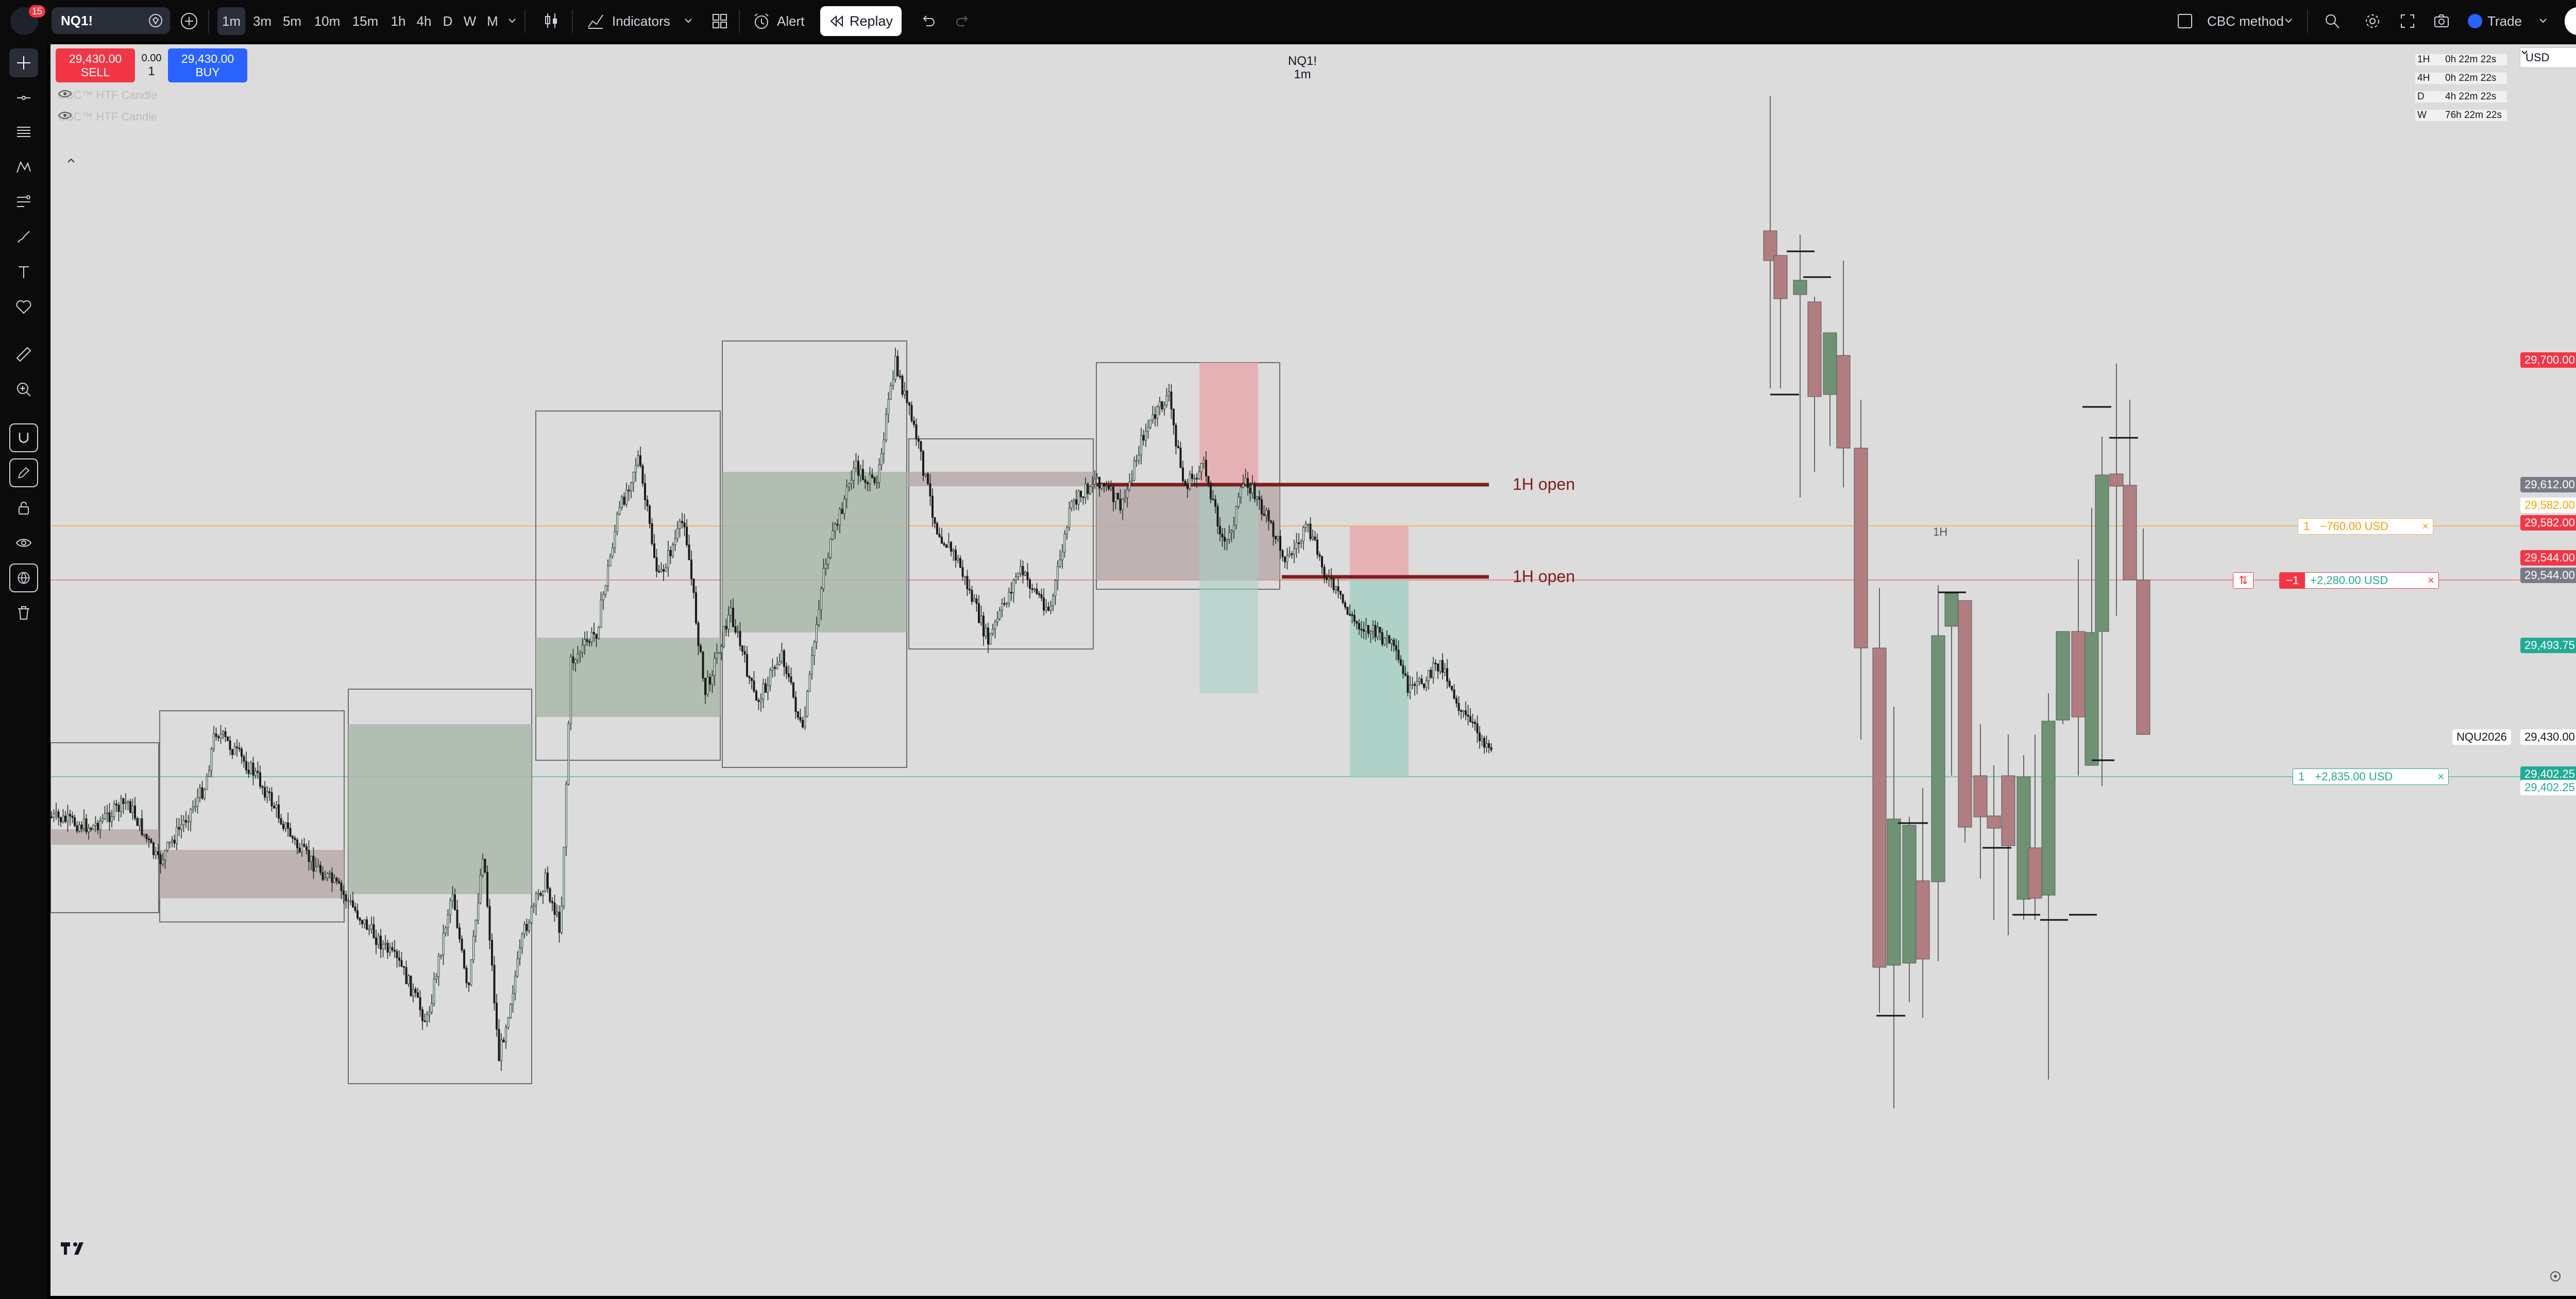  I want to click on remove-drawings-tool, so click(23, 613).